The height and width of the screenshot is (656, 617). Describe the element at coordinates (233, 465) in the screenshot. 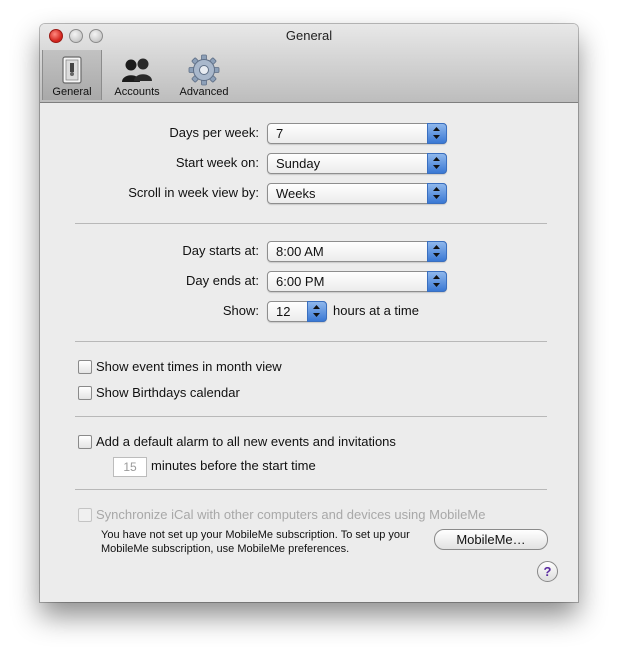

I see `alarm-minutes-suffix: minutes before the start time` at that location.